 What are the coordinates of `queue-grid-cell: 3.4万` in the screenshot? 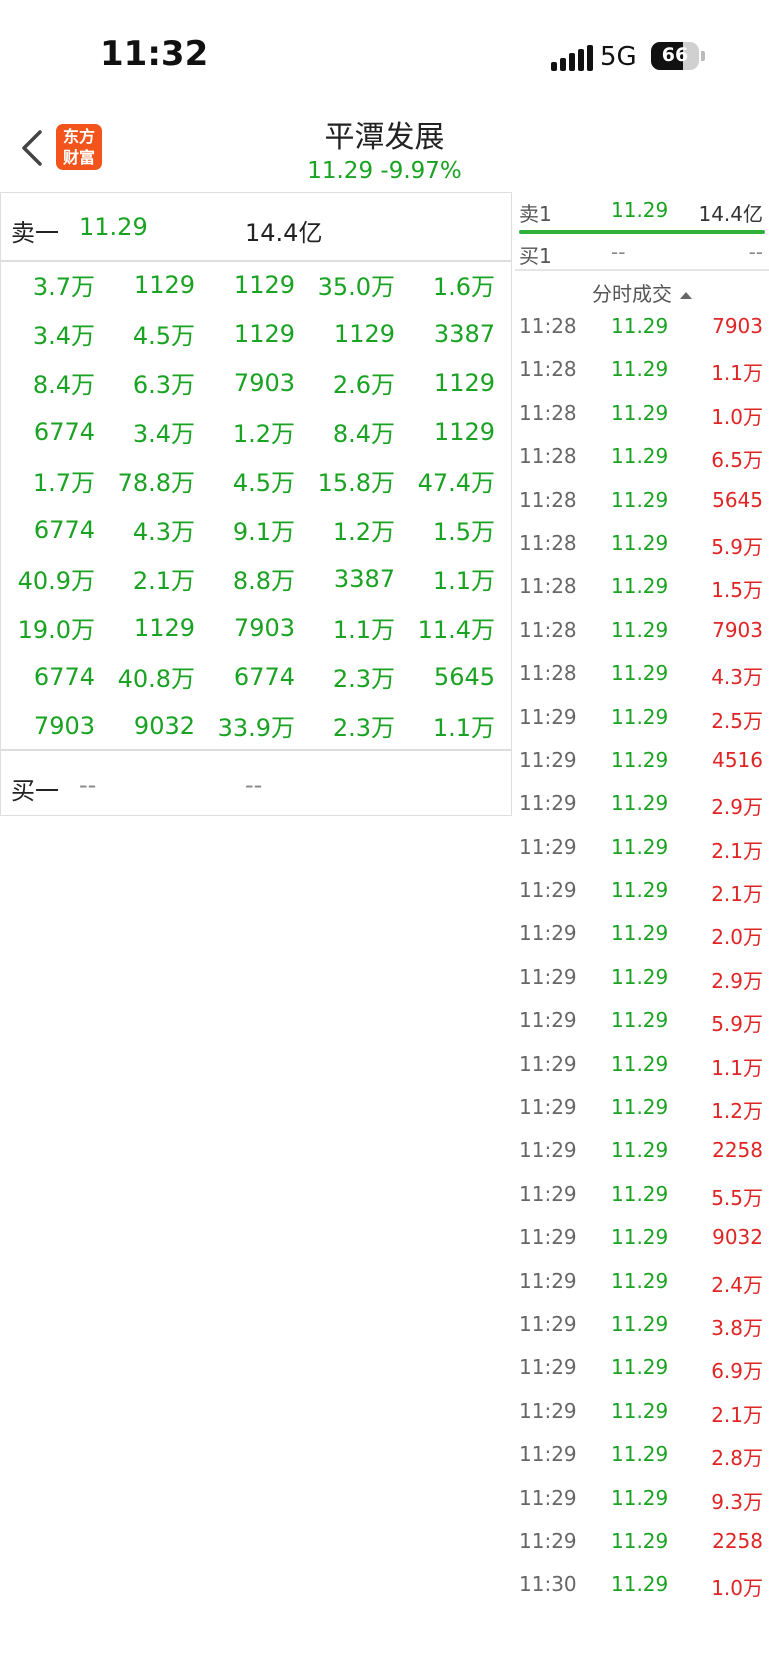 It's located at (163, 434).